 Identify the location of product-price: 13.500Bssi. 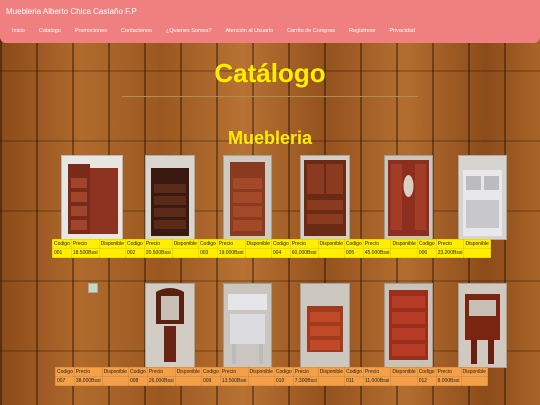
(234, 381).